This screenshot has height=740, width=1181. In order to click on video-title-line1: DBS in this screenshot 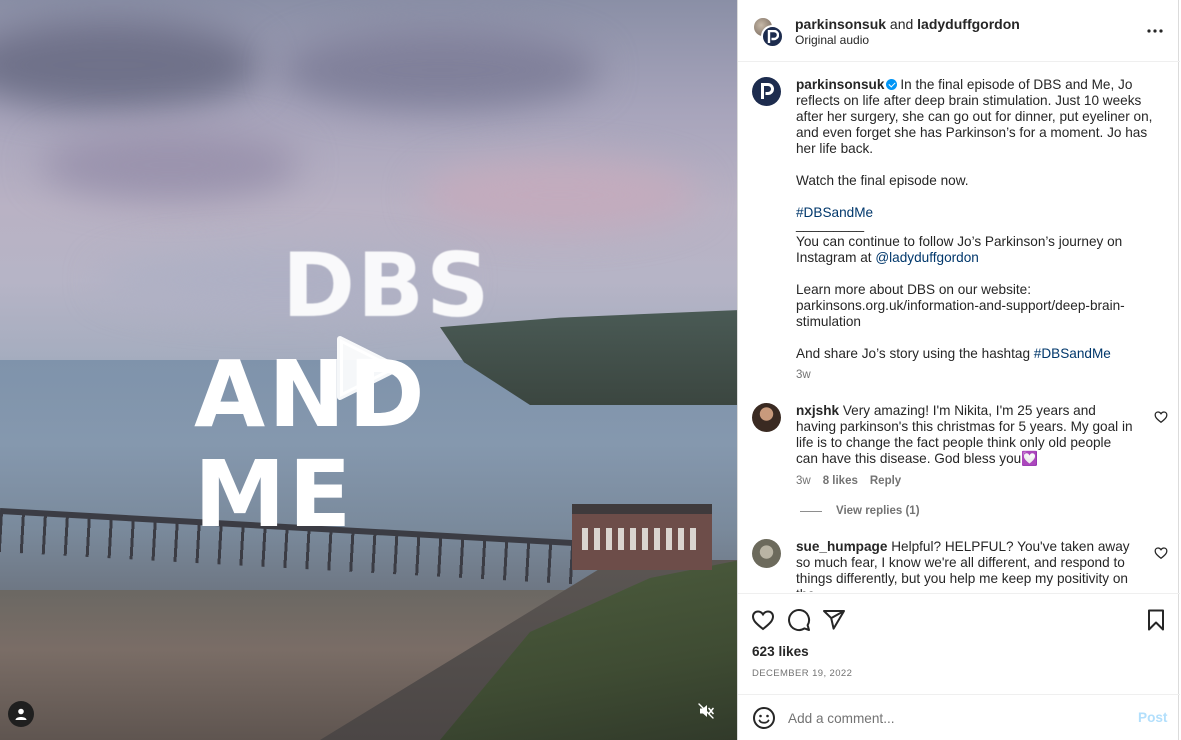, I will do `click(387, 285)`.